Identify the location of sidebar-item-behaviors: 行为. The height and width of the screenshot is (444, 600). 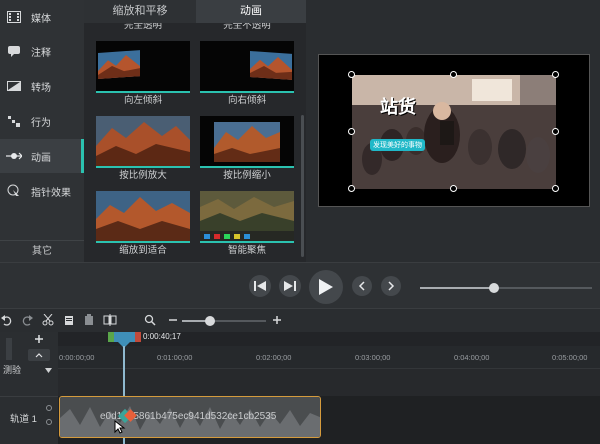
(42, 121).